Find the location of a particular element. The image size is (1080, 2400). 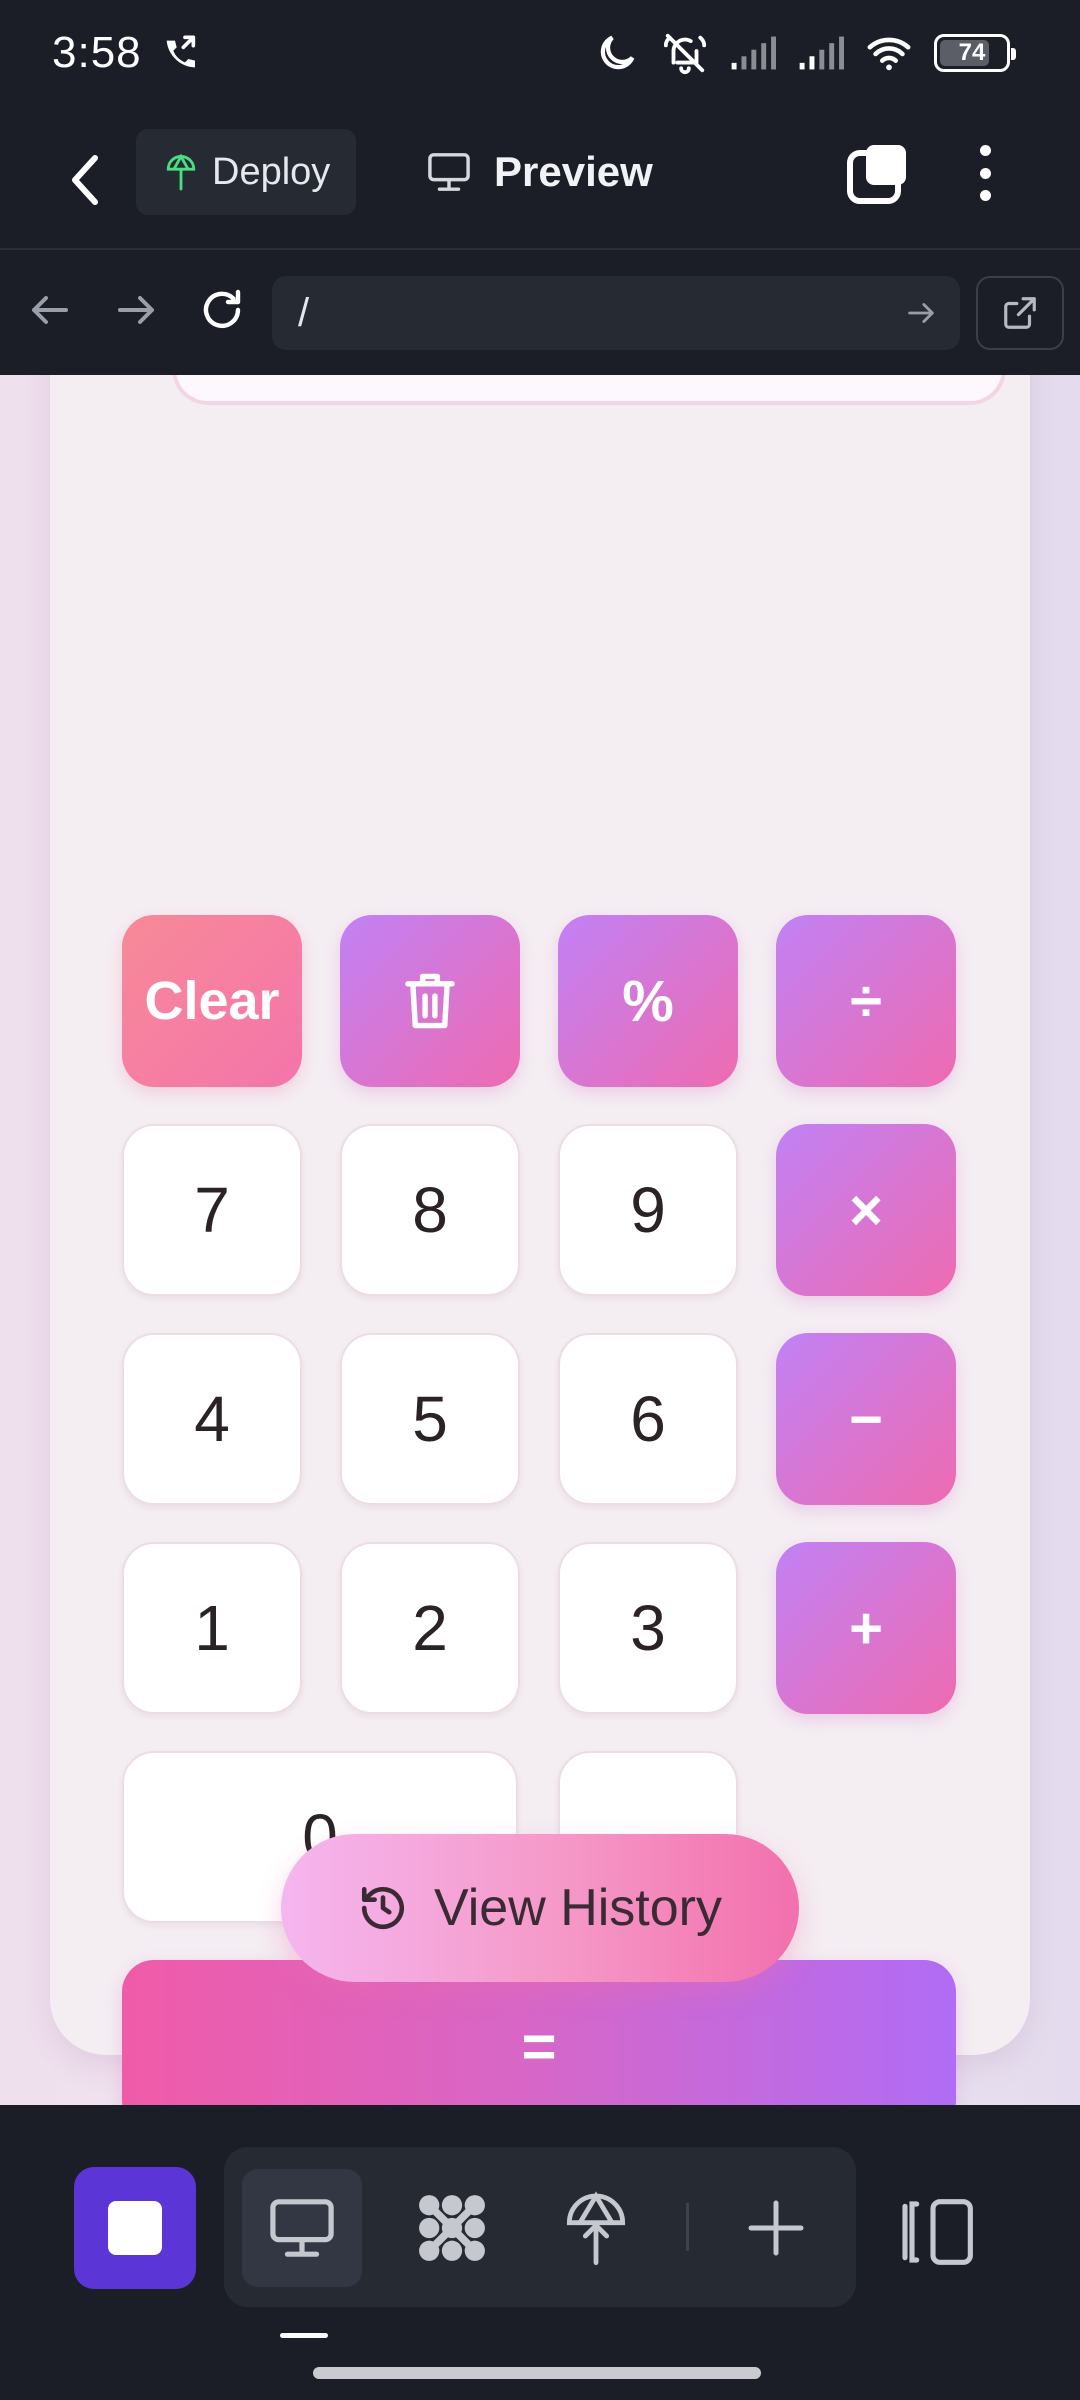

battery-icon: 74 is located at coordinates (975, 53).